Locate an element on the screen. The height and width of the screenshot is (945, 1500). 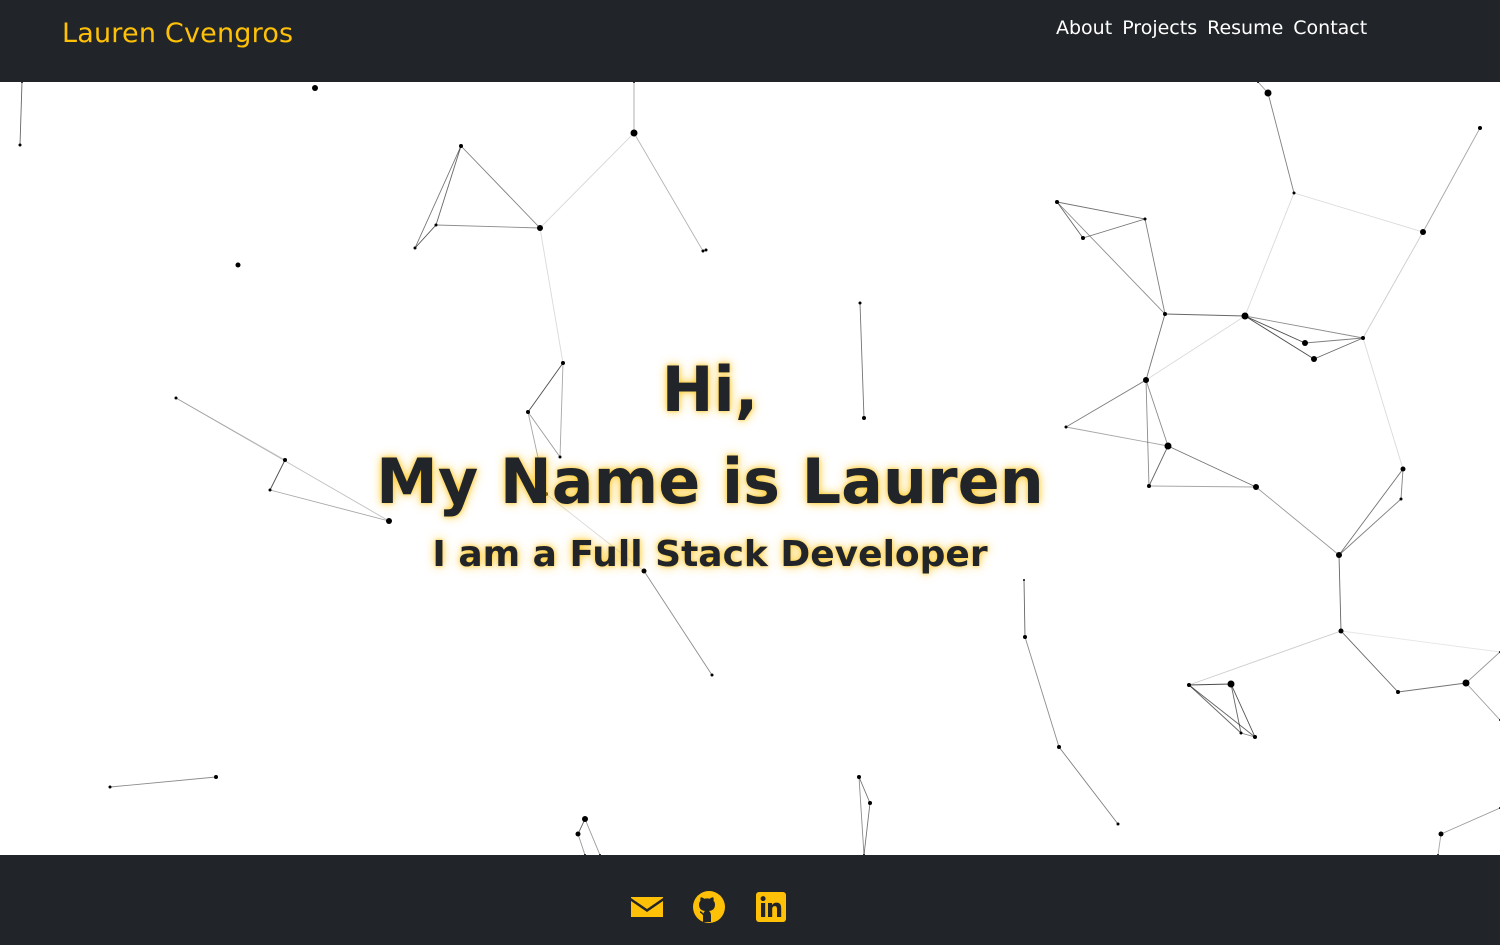
linkedin-icon is located at coordinates (771, 907).